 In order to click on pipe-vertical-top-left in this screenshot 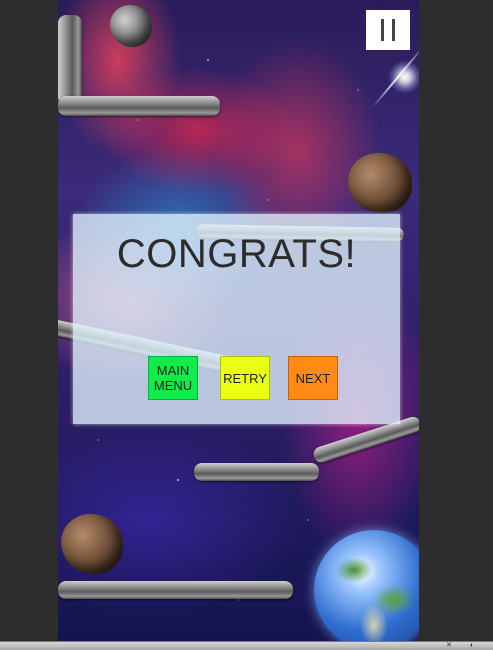, I will do `click(70, 60)`.